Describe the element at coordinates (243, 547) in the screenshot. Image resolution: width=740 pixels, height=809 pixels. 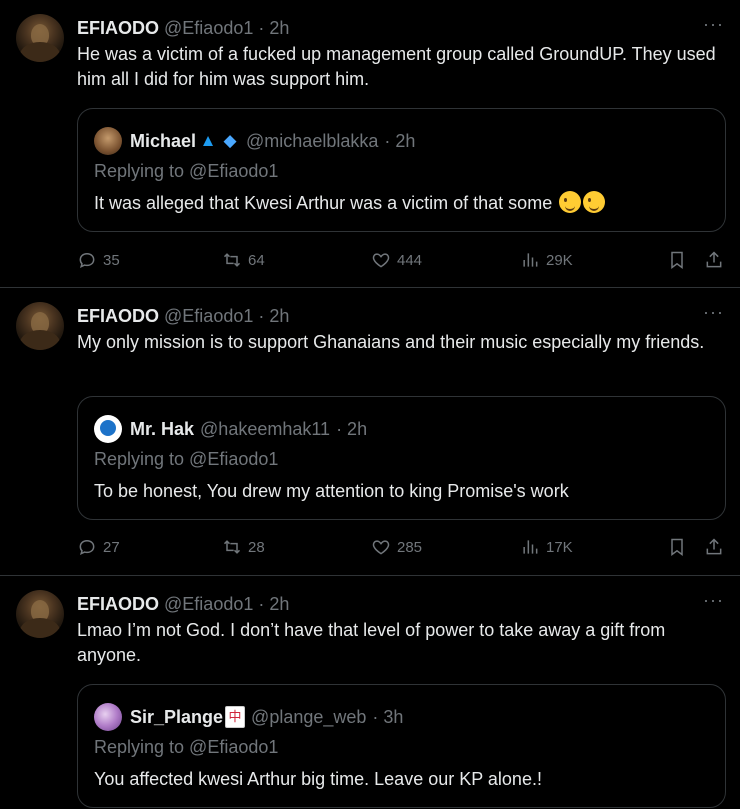
I see `repost-button: 28` at that location.